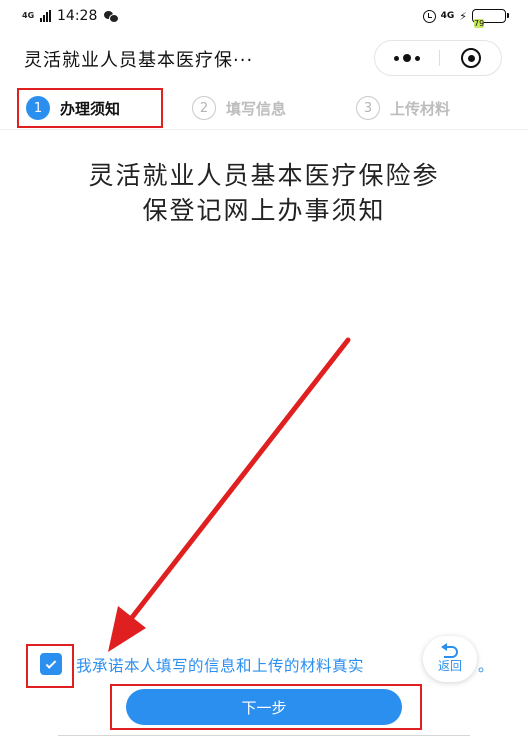  I want to click on close-button, so click(471, 58).